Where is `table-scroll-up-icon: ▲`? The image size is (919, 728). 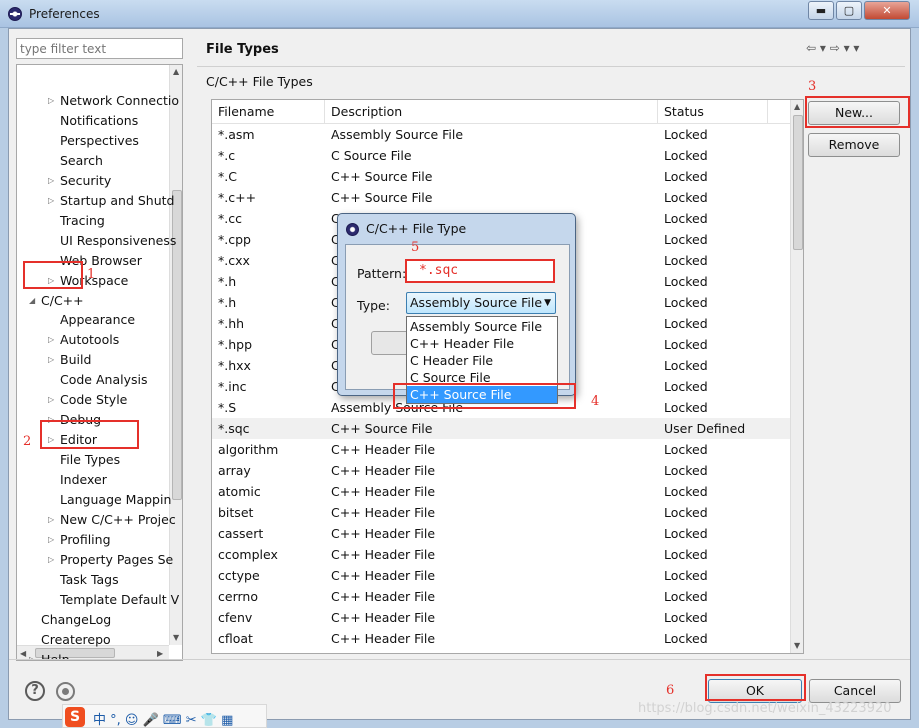 table-scroll-up-icon: ▲ is located at coordinates (797, 106).